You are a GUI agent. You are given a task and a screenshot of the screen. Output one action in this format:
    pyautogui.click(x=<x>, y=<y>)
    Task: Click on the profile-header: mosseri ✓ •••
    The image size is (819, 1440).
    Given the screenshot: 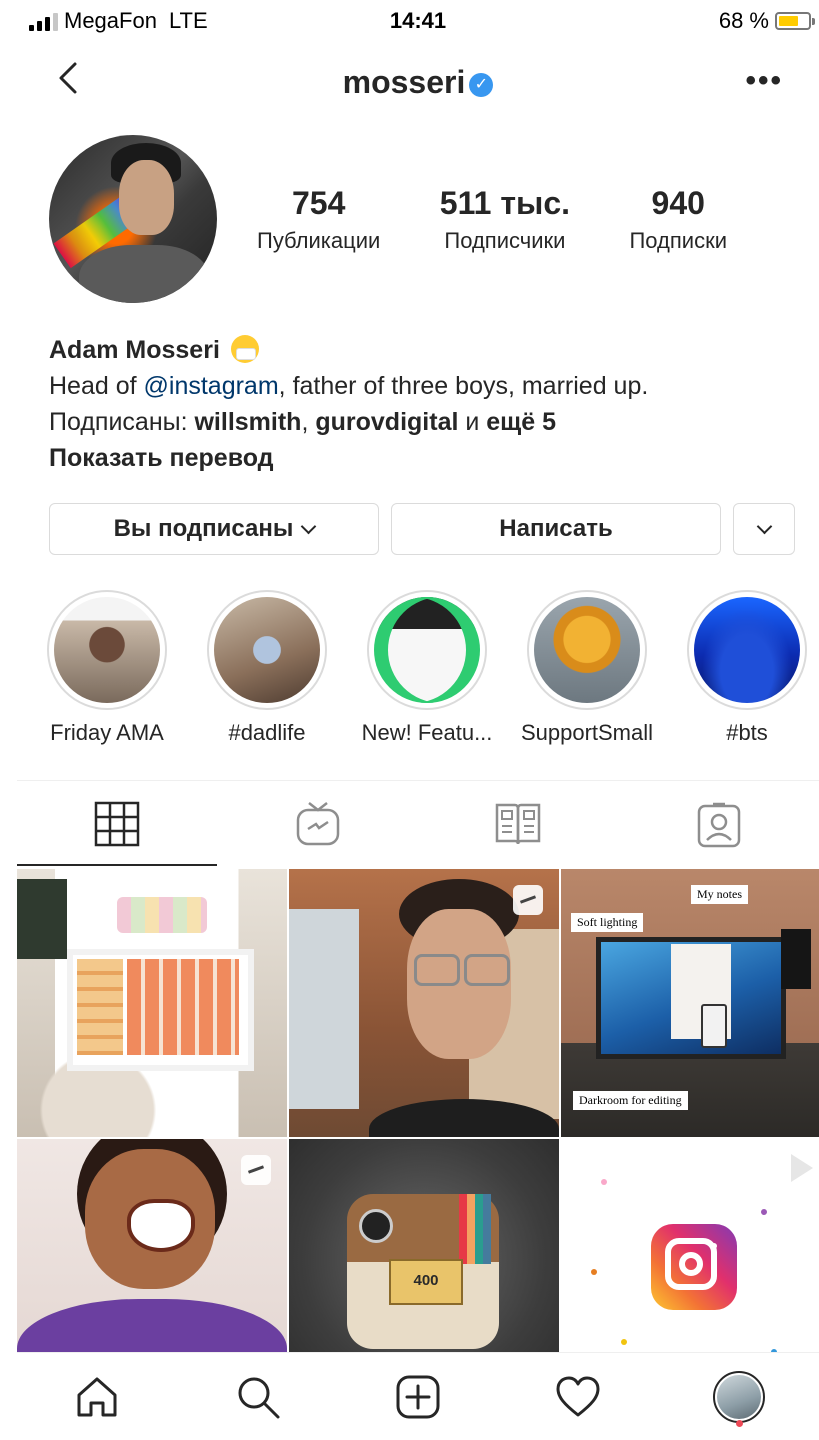 What is the action you would take?
    pyautogui.click(x=418, y=82)
    